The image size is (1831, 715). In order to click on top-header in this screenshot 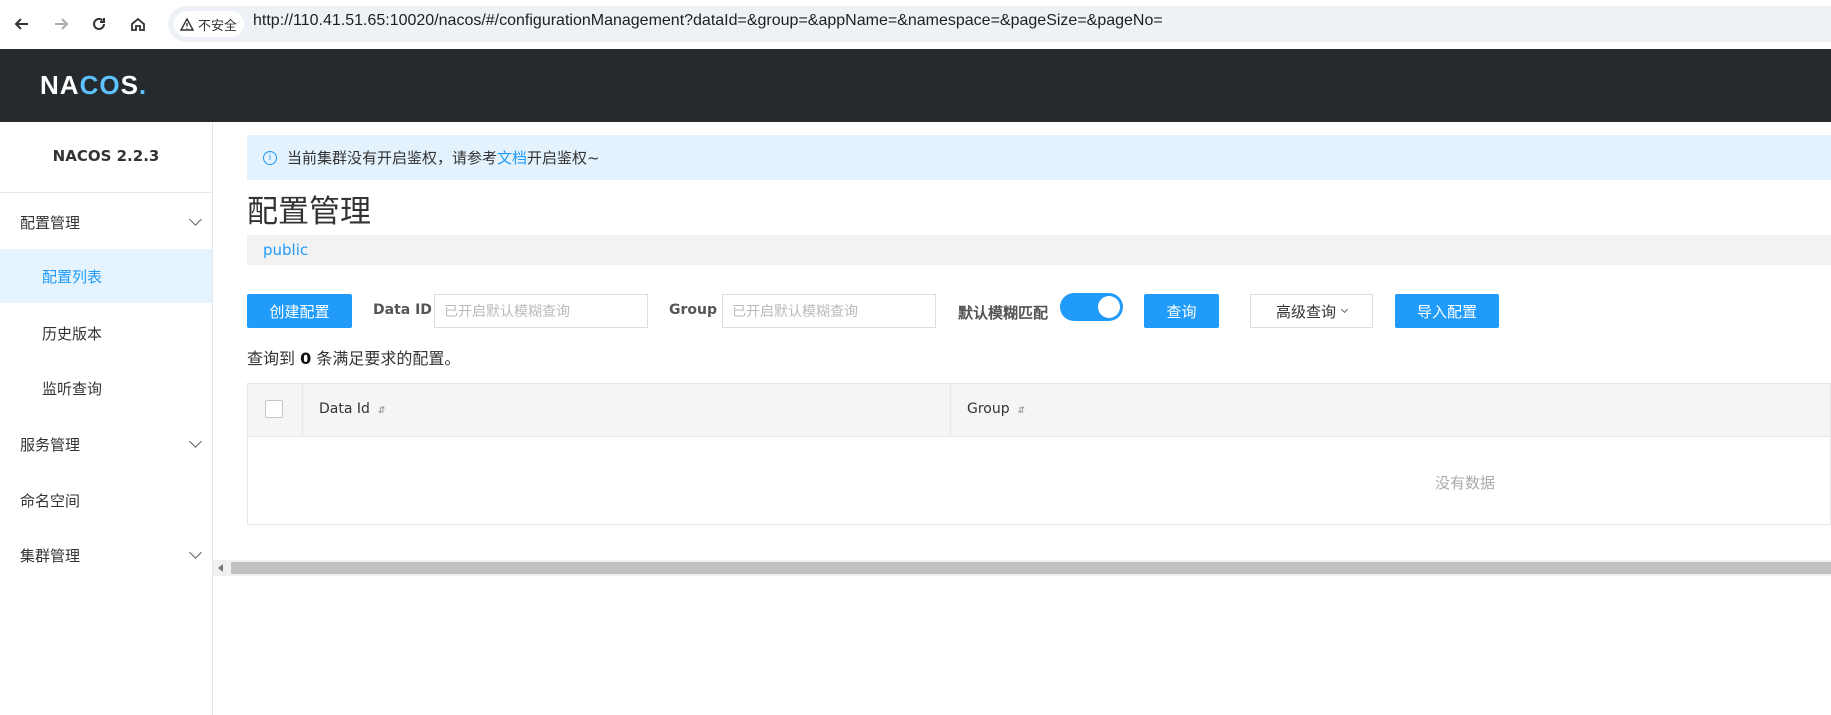, I will do `click(915, 85)`.